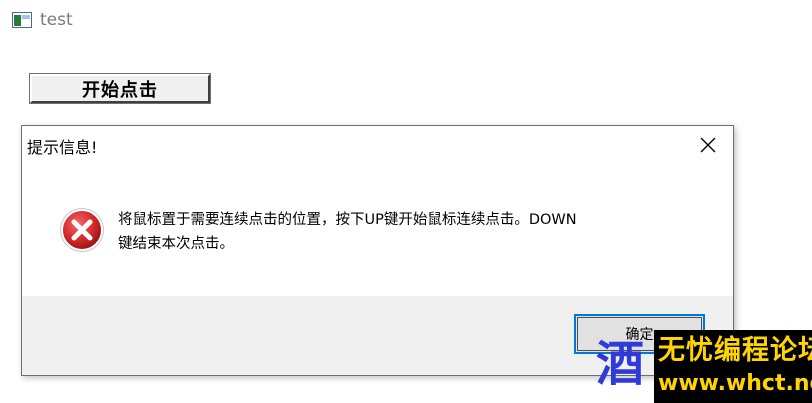 The height and width of the screenshot is (403, 812). I want to click on window-app-icon, so click(22, 20).